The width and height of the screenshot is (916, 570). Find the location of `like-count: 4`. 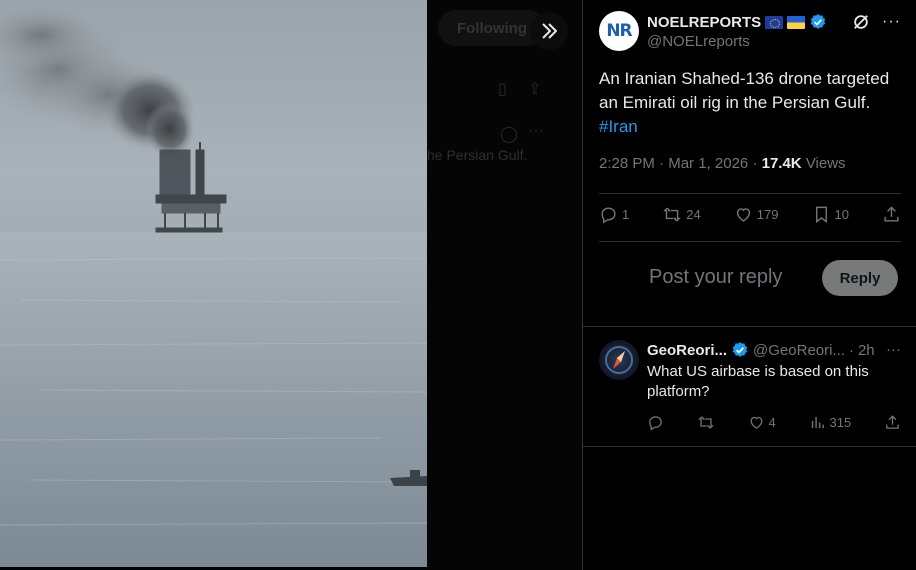

like-count: 4 is located at coordinates (772, 422).